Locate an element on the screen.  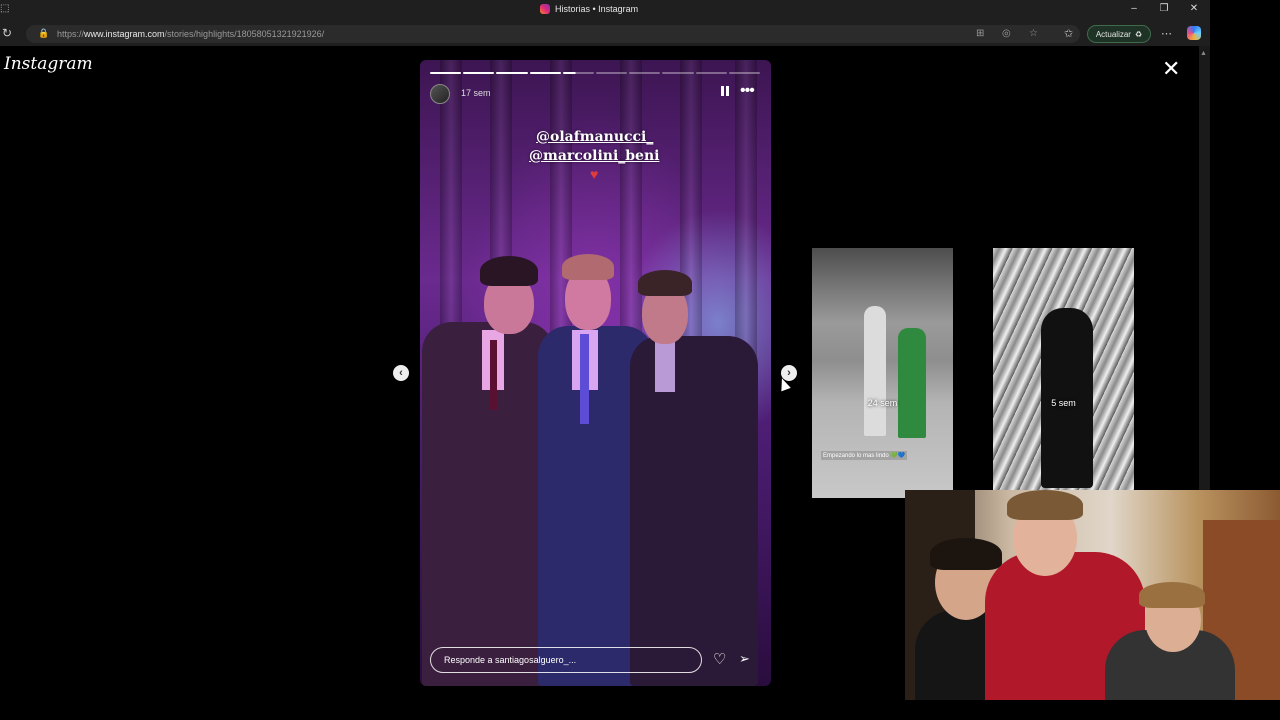
update-button: Actualizar ♻ is located at coordinates (1119, 34).